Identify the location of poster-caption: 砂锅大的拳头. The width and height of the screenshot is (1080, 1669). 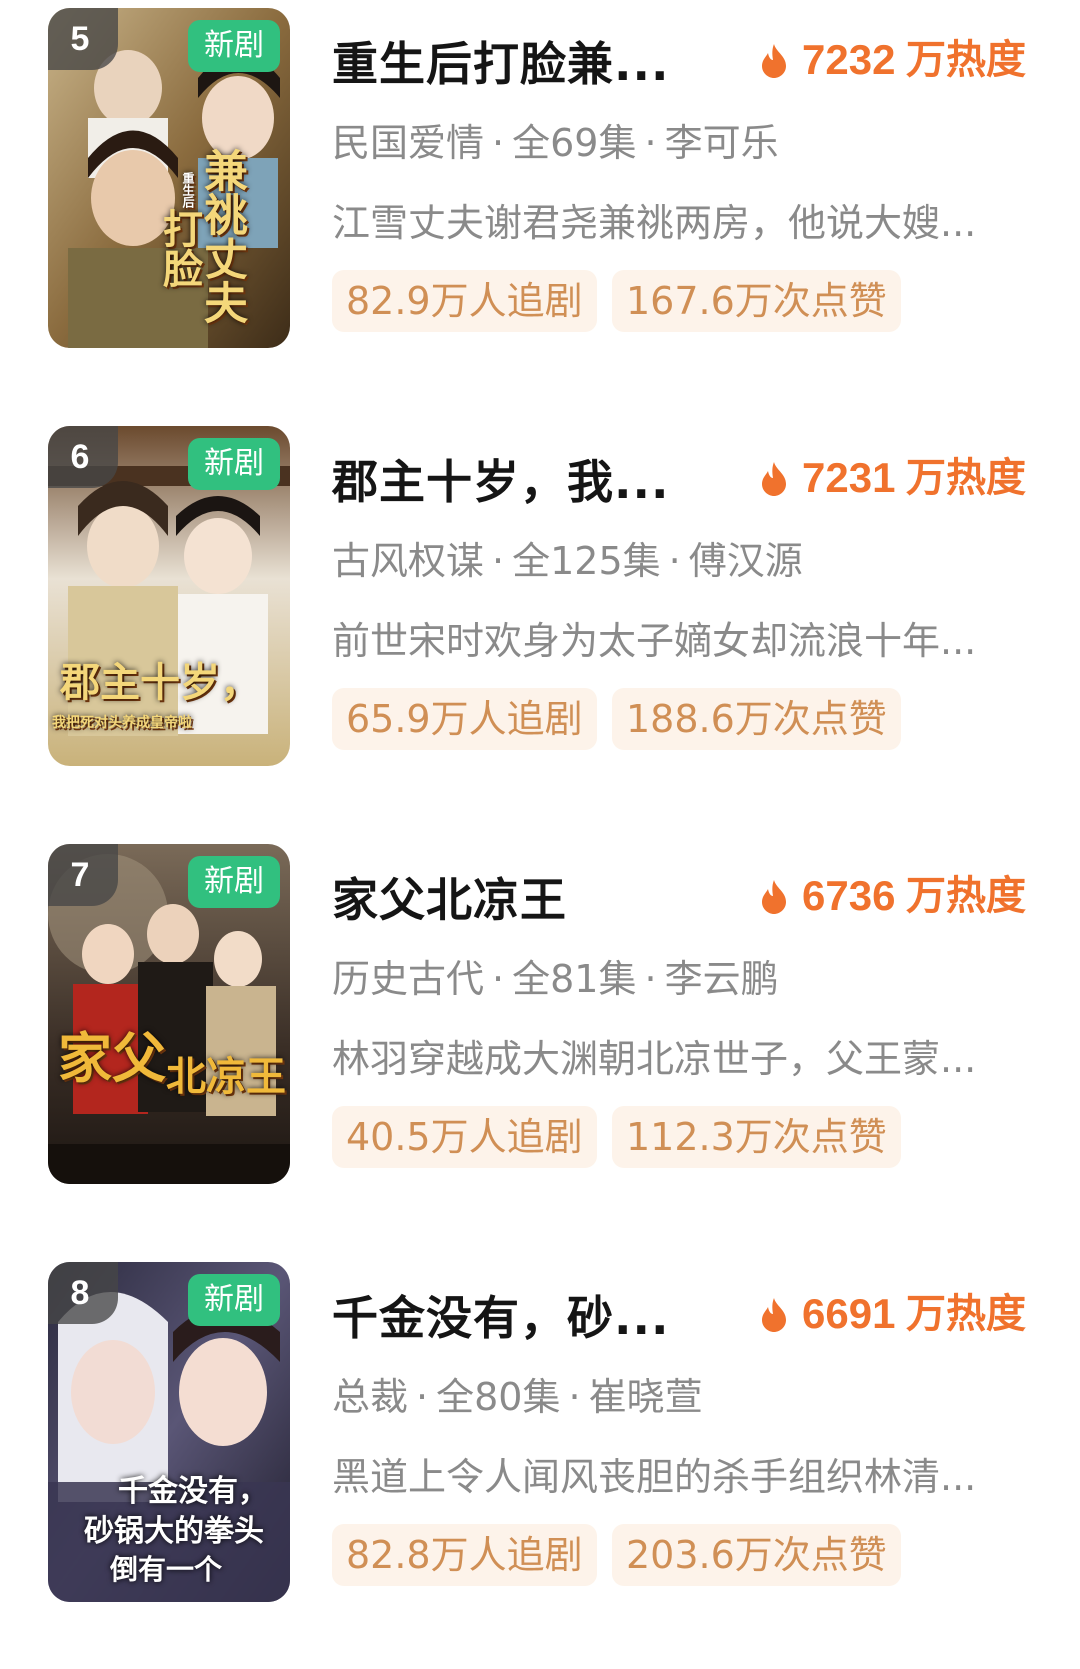
(174, 1531).